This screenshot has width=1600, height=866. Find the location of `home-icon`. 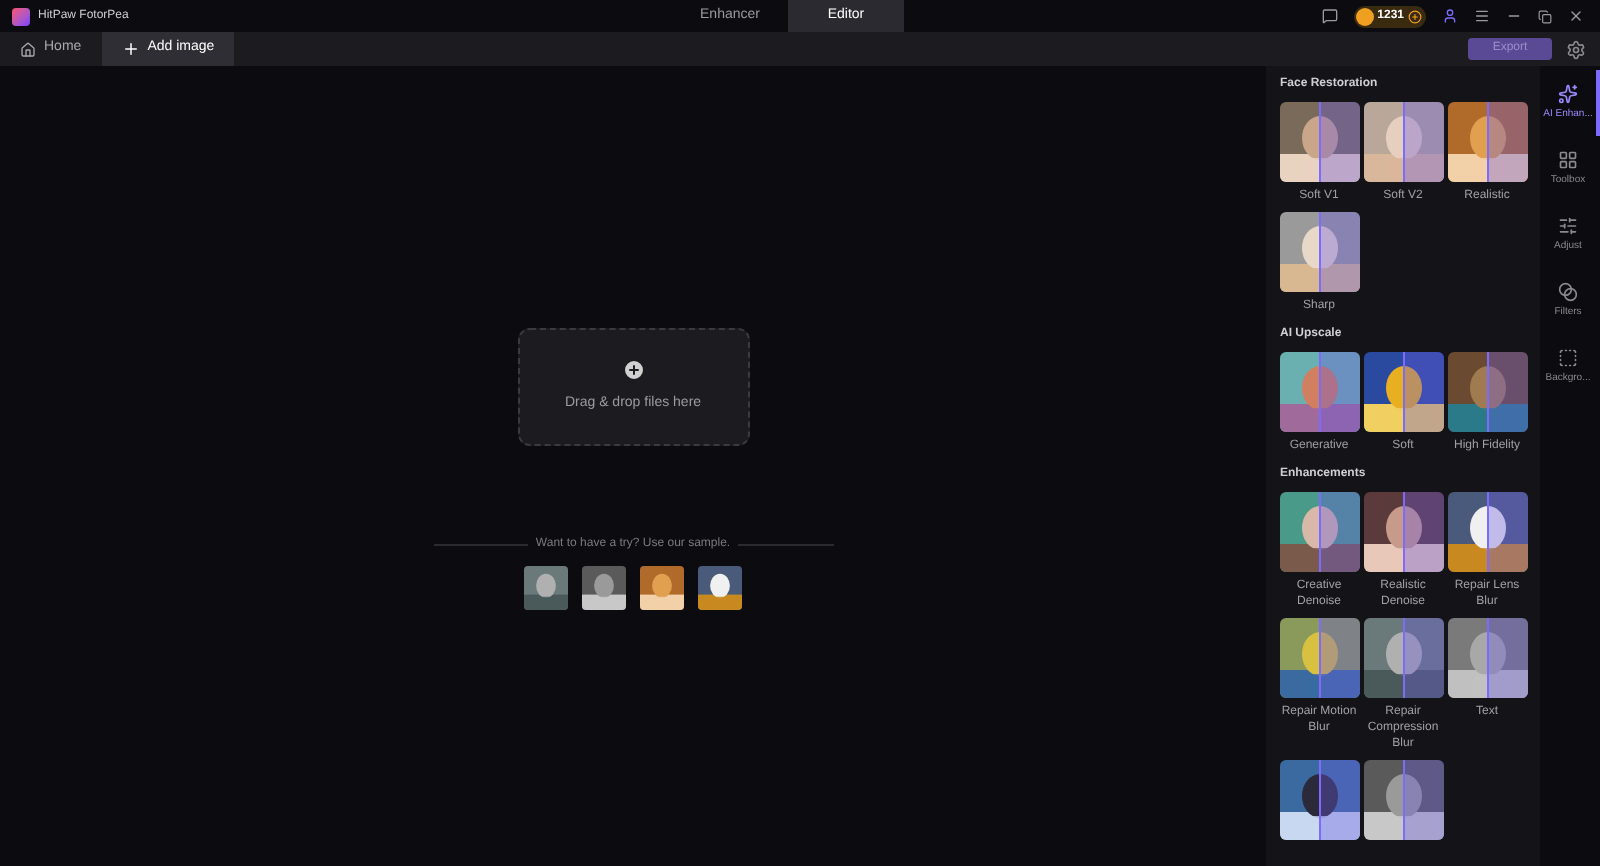

home-icon is located at coordinates (28, 49).